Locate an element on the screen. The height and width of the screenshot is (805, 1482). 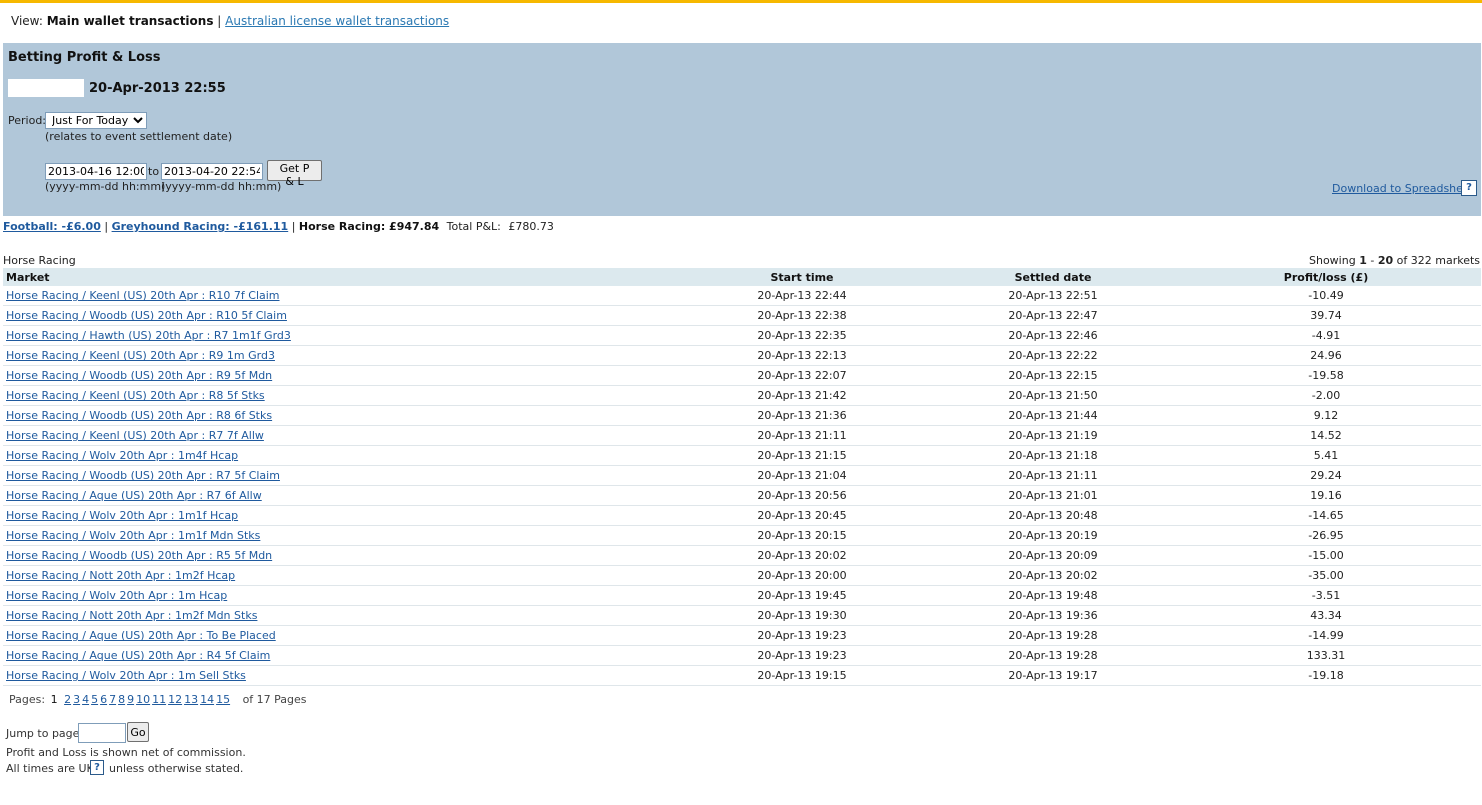
page-title: Betting Profit & Loss is located at coordinates (84, 57).